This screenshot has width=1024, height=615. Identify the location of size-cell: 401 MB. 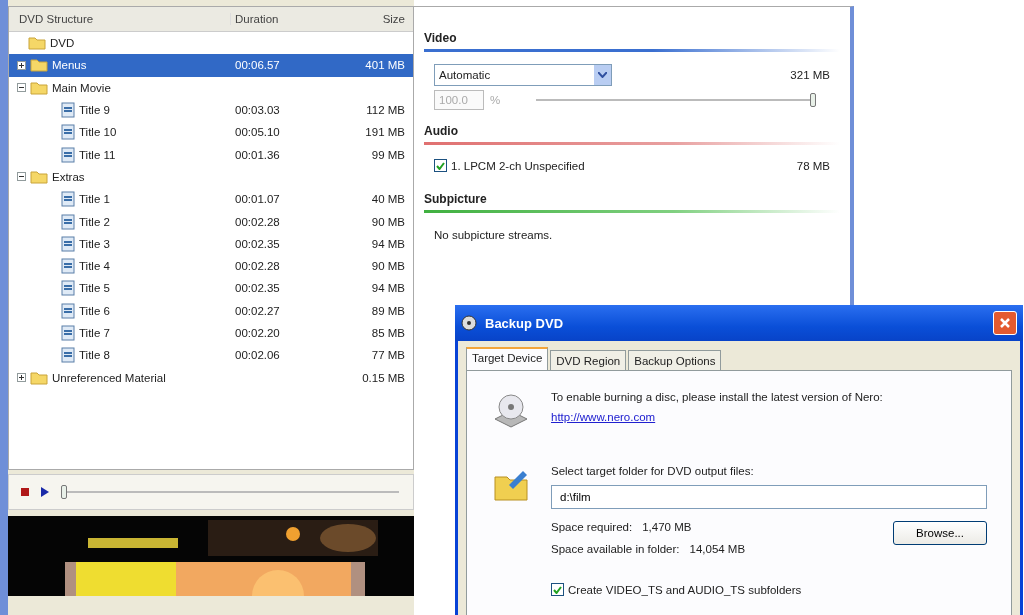
(385, 65).